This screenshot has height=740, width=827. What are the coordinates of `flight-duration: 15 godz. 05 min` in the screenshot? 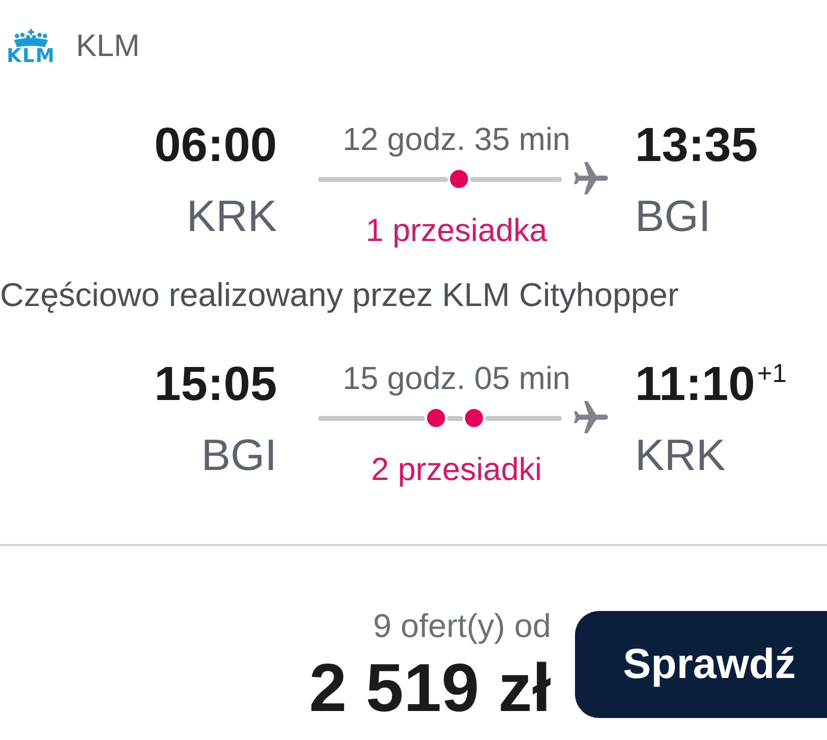 It's located at (457, 378).